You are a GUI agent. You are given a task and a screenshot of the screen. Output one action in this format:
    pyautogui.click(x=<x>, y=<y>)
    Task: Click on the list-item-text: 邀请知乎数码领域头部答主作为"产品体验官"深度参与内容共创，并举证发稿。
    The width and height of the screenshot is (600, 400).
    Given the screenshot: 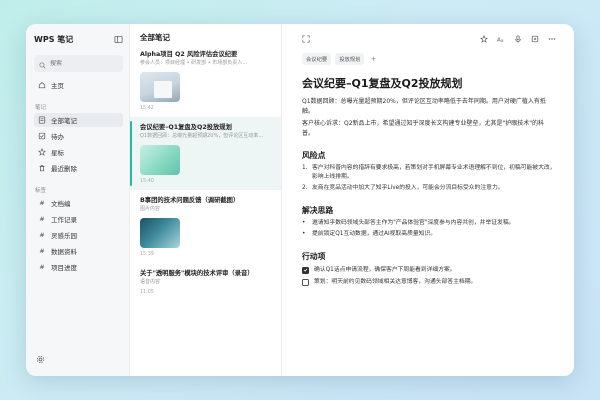 What is the action you would take?
    pyautogui.click(x=413, y=223)
    